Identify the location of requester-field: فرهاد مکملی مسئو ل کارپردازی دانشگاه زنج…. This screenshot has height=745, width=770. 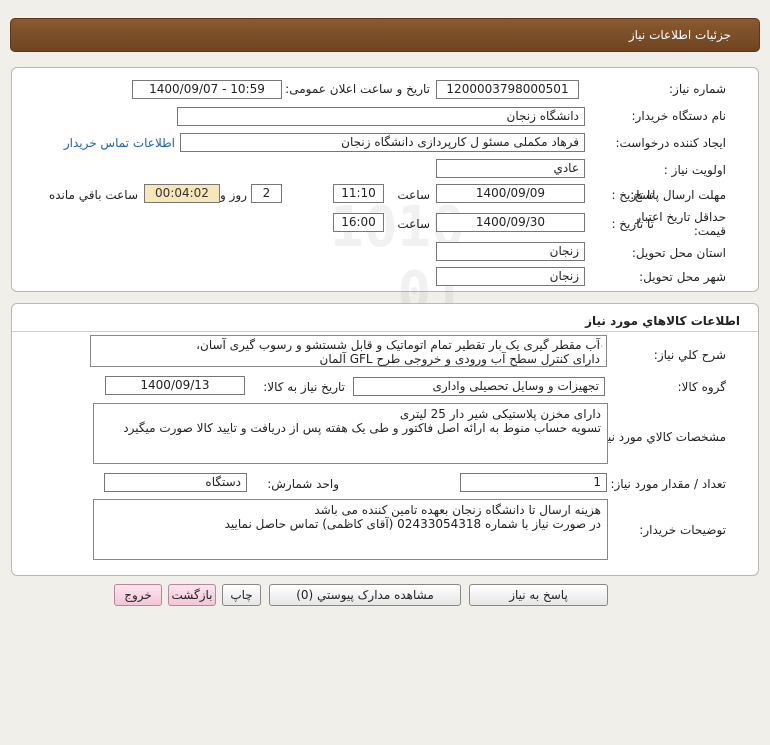
(382, 142).